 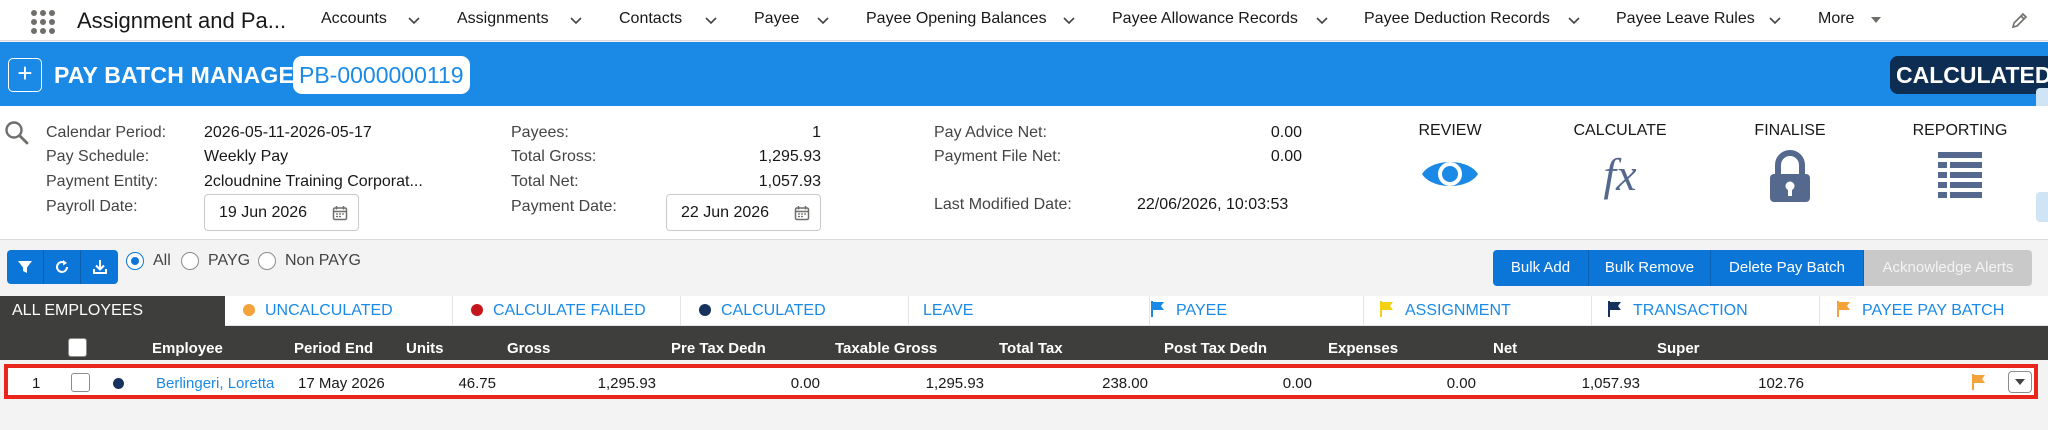 I want to click on tab-leave: LEAVE, so click(x=1036, y=311).